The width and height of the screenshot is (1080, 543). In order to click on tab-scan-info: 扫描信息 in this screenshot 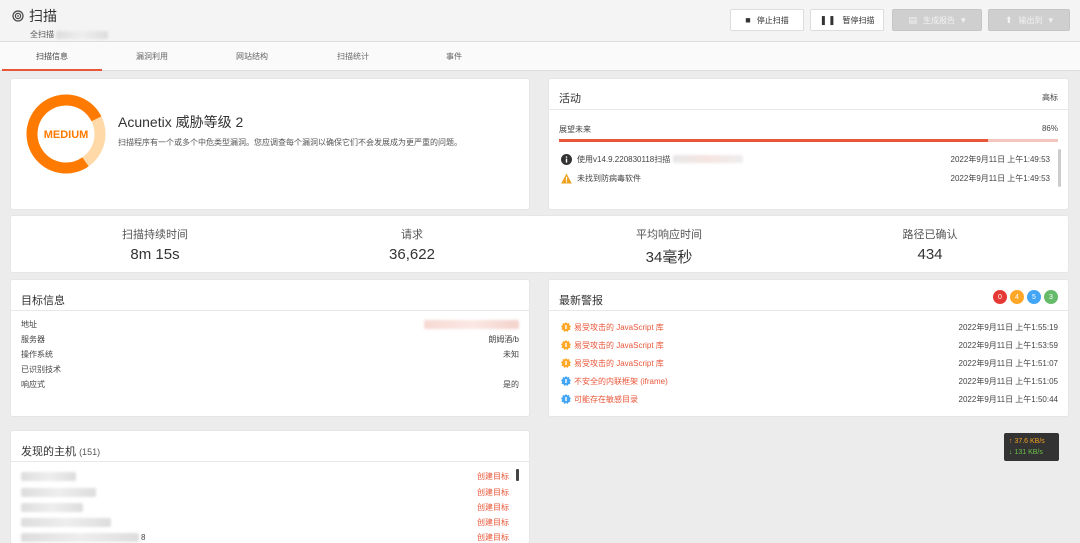, I will do `click(52, 56)`.